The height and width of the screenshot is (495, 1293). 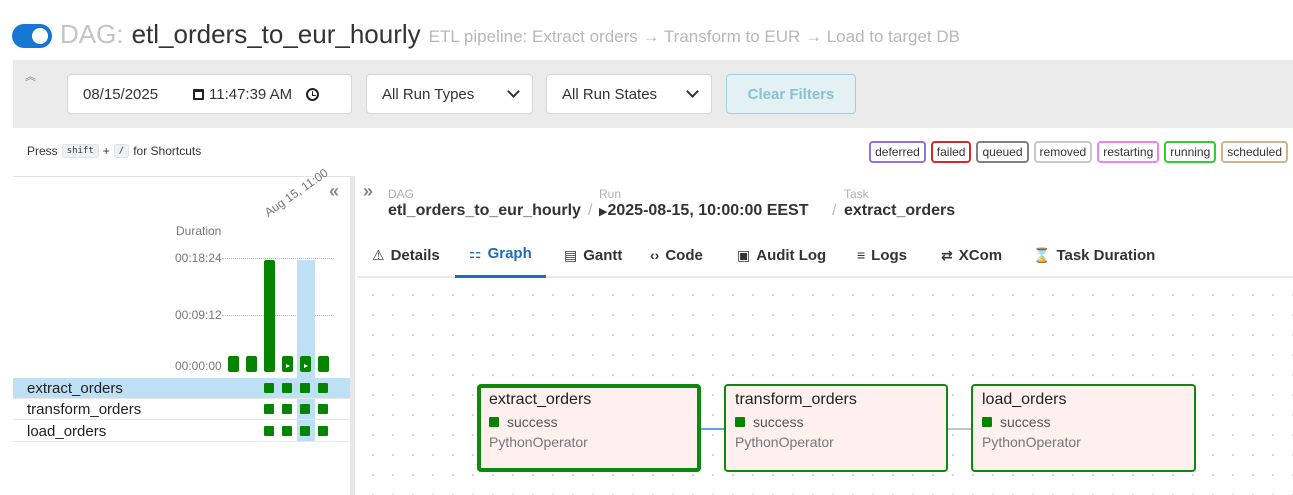 I want to click on warning-icon: ⚠, so click(x=378, y=254).